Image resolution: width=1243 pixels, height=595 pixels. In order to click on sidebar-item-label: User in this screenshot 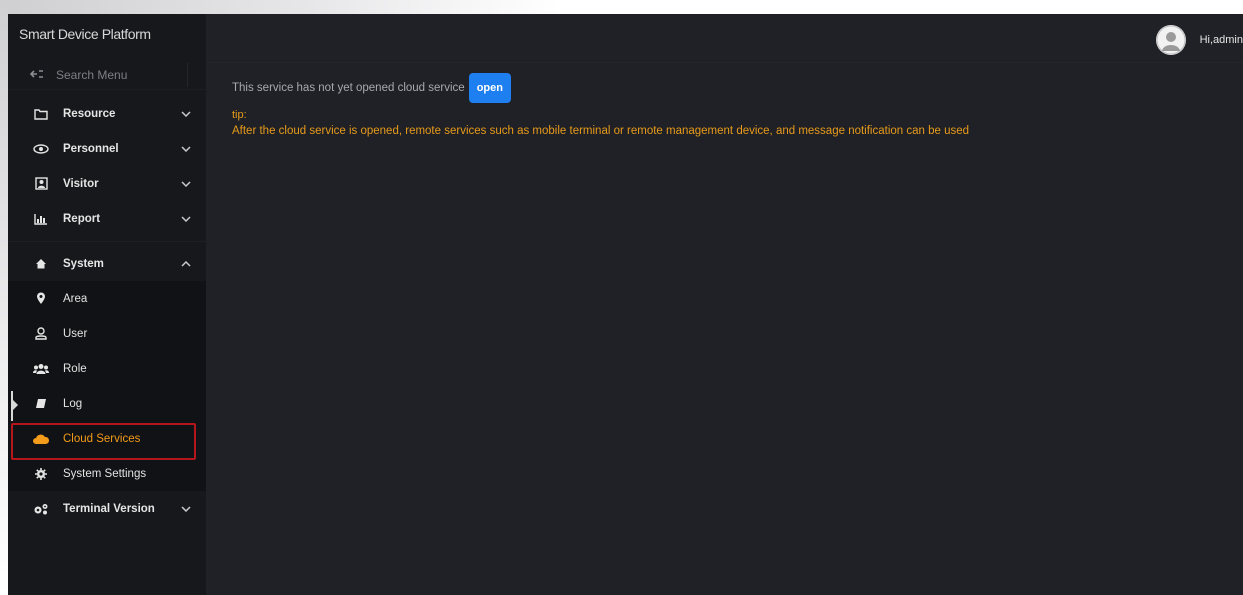, I will do `click(75, 333)`.